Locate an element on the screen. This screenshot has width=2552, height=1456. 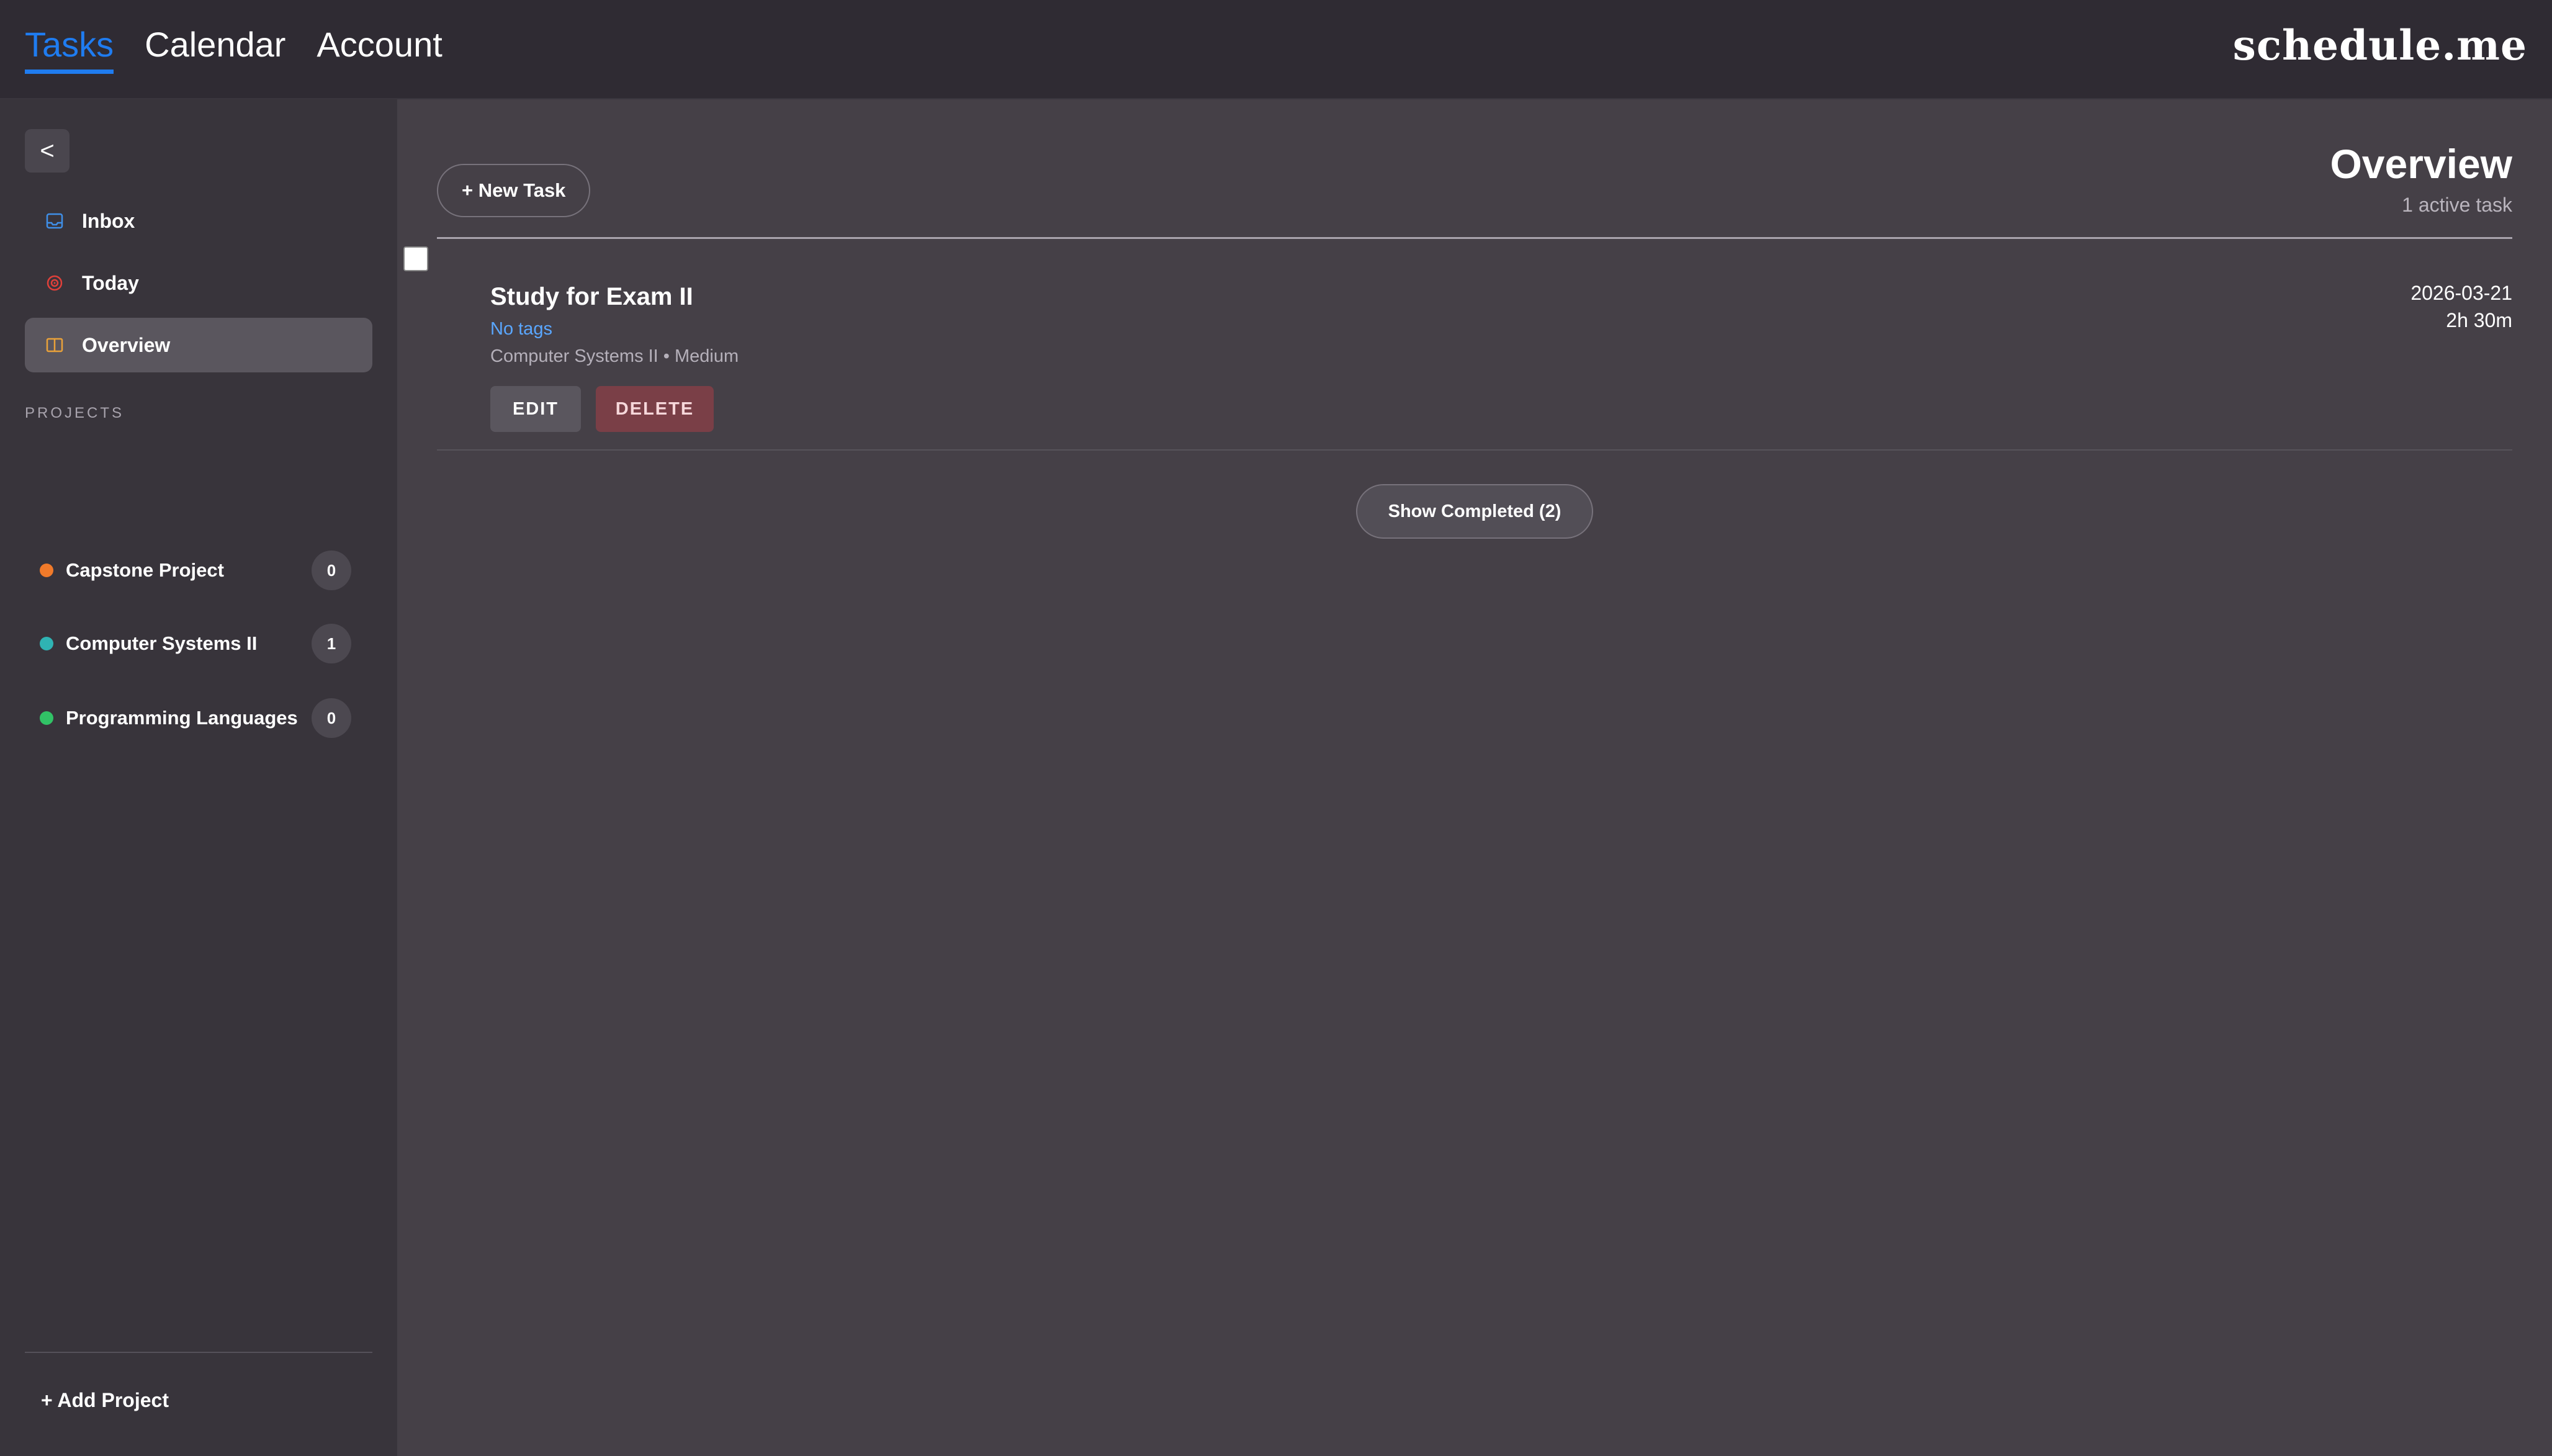
project-name: Capstone Project is located at coordinates (145, 570).